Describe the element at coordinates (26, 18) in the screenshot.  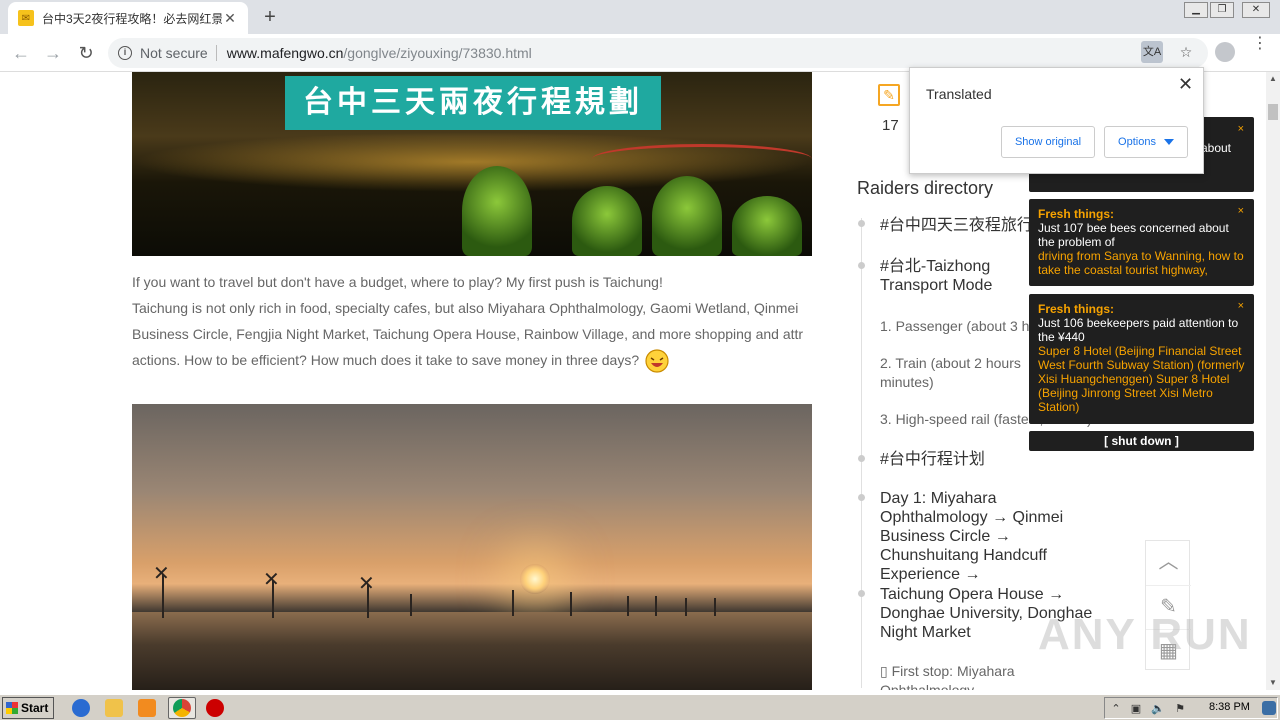
I see `mafengwo-favicon-icon: ✉` at that location.